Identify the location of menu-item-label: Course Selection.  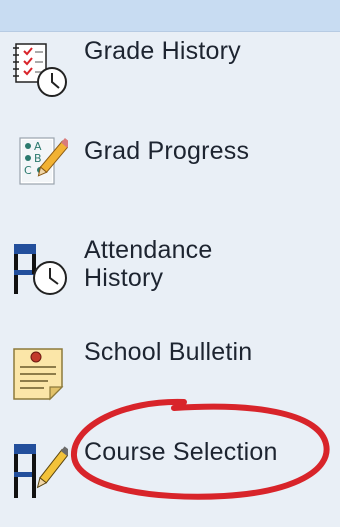
(181, 452).